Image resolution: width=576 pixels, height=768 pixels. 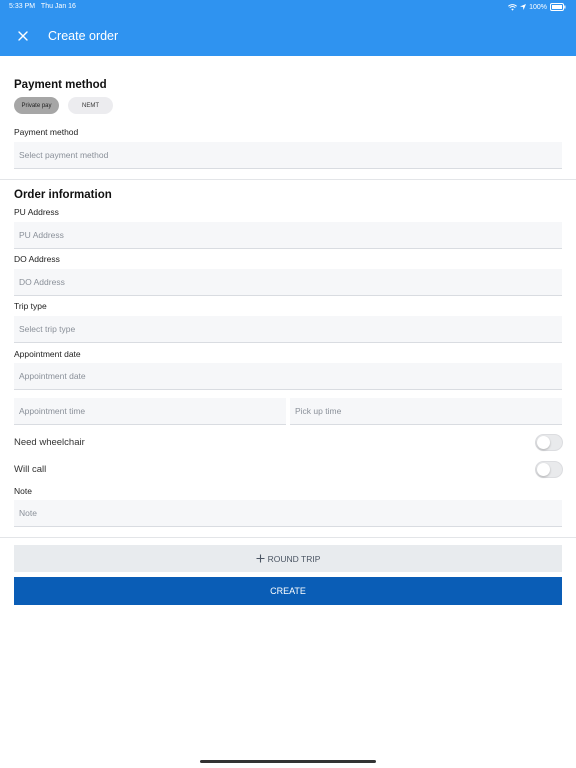 What do you see at coordinates (288, 329) in the screenshot?
I see `trip-type-select` at bounding box center [288, 329].